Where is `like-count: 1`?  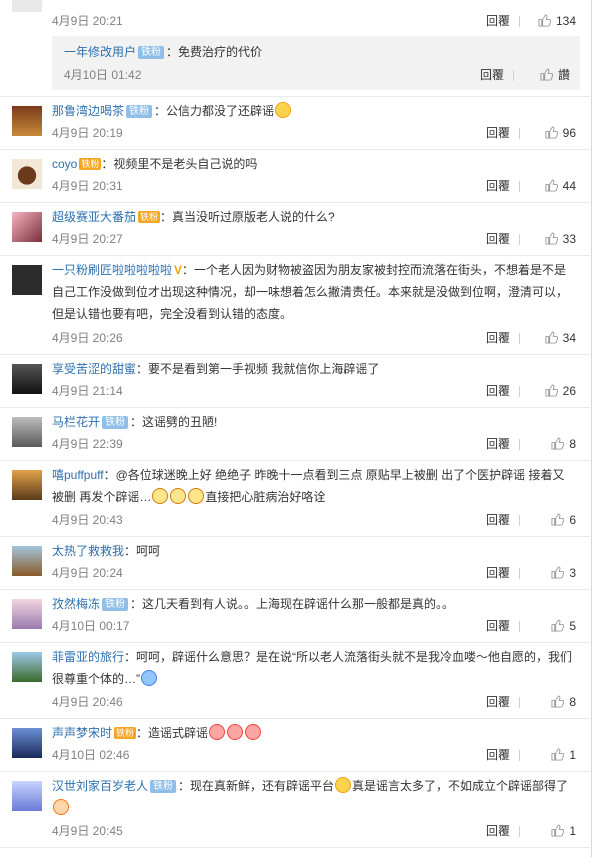
like-count: 1 is located at coordinates (572, 831).